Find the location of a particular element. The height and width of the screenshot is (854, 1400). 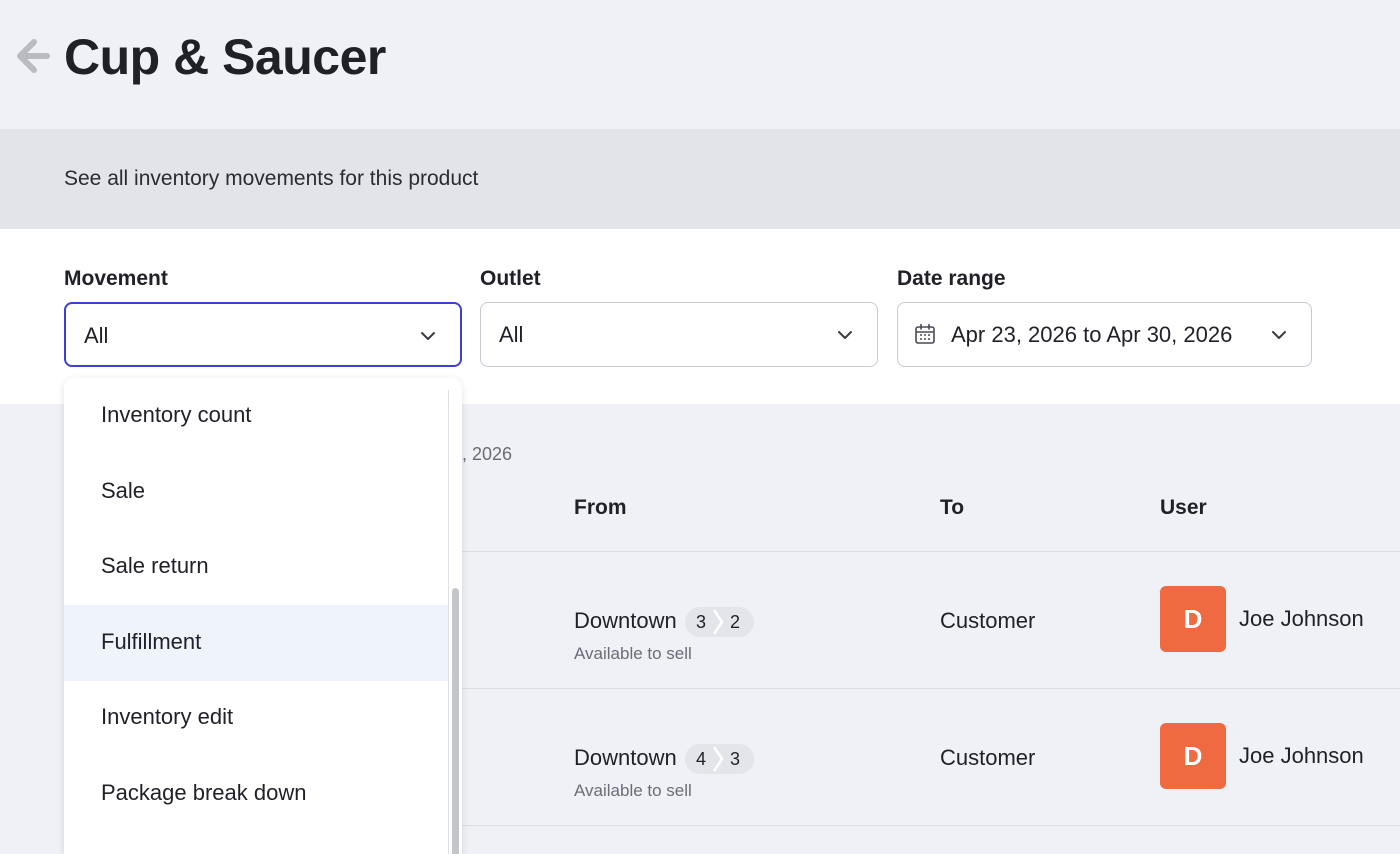

dropdown-option-inventory-count: Inventory count is located at coordinates (256, 416).